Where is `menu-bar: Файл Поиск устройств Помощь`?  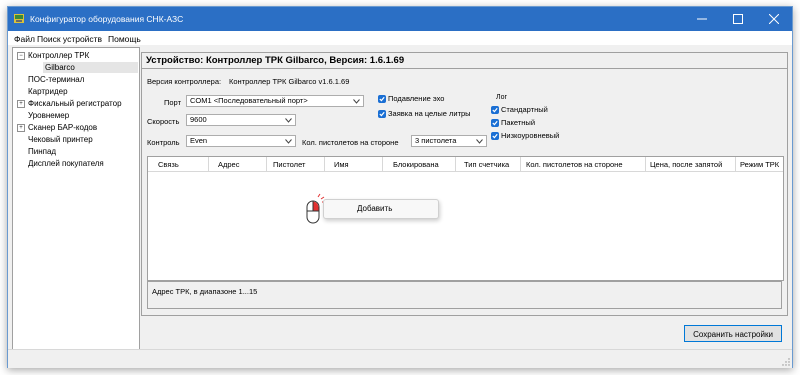 menu-bar: Файл Поиск устройств Помощь is located at coordinates (400, 38).